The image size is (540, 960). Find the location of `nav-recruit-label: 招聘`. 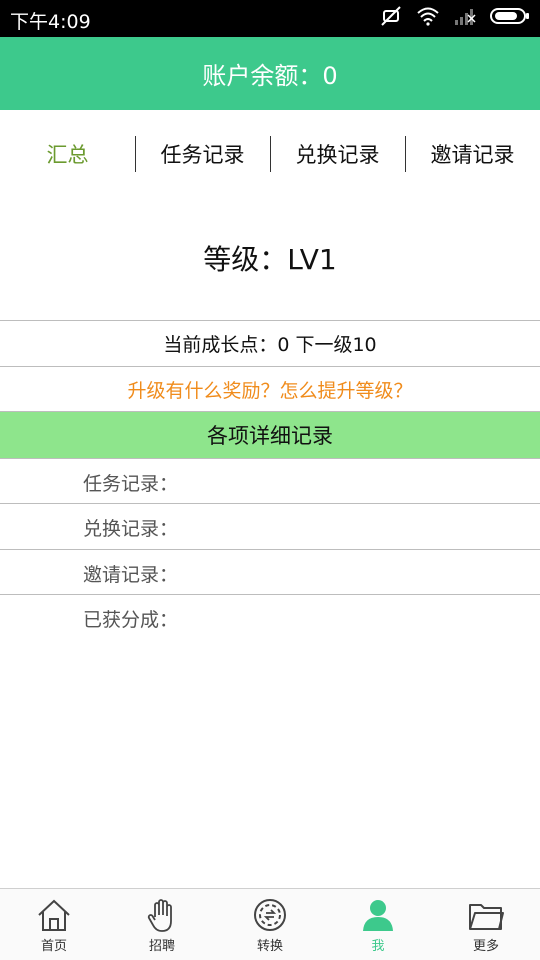

nav-recruit-label: 招聘 is located at coordinates (161, 946).